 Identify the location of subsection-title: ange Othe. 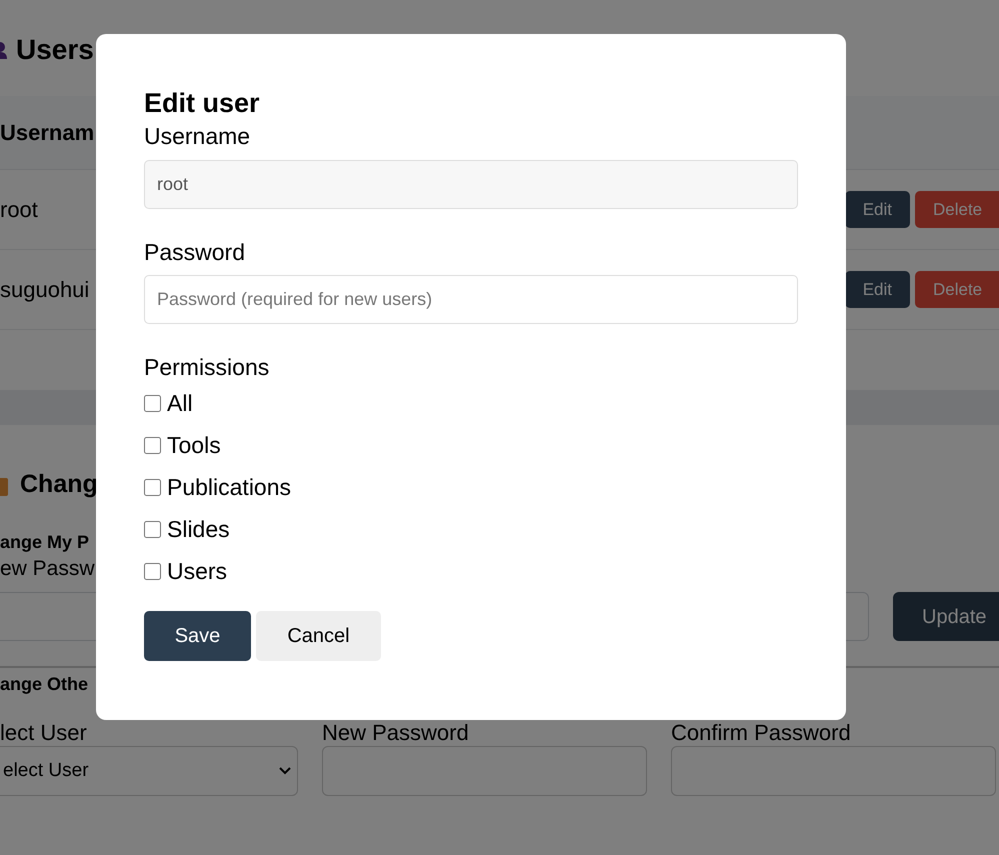
(44, 684).